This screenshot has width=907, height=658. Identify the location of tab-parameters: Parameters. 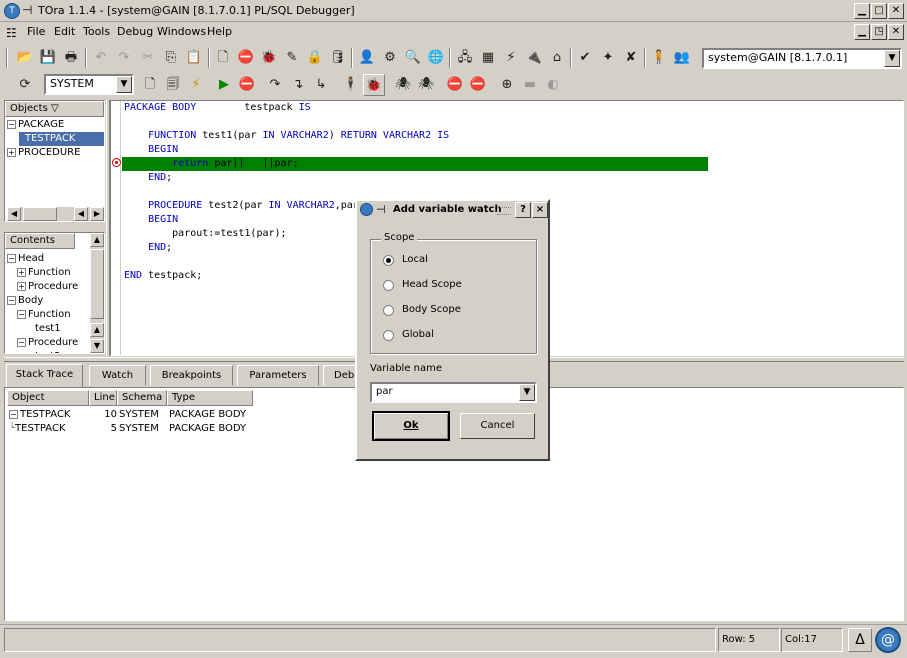
(278, 375).